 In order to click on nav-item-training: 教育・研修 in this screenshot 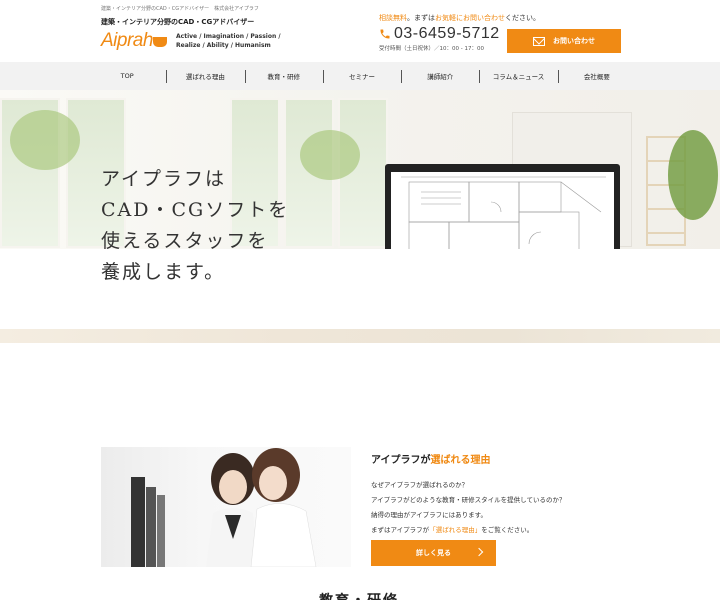, I will do `click(283, 76)`.